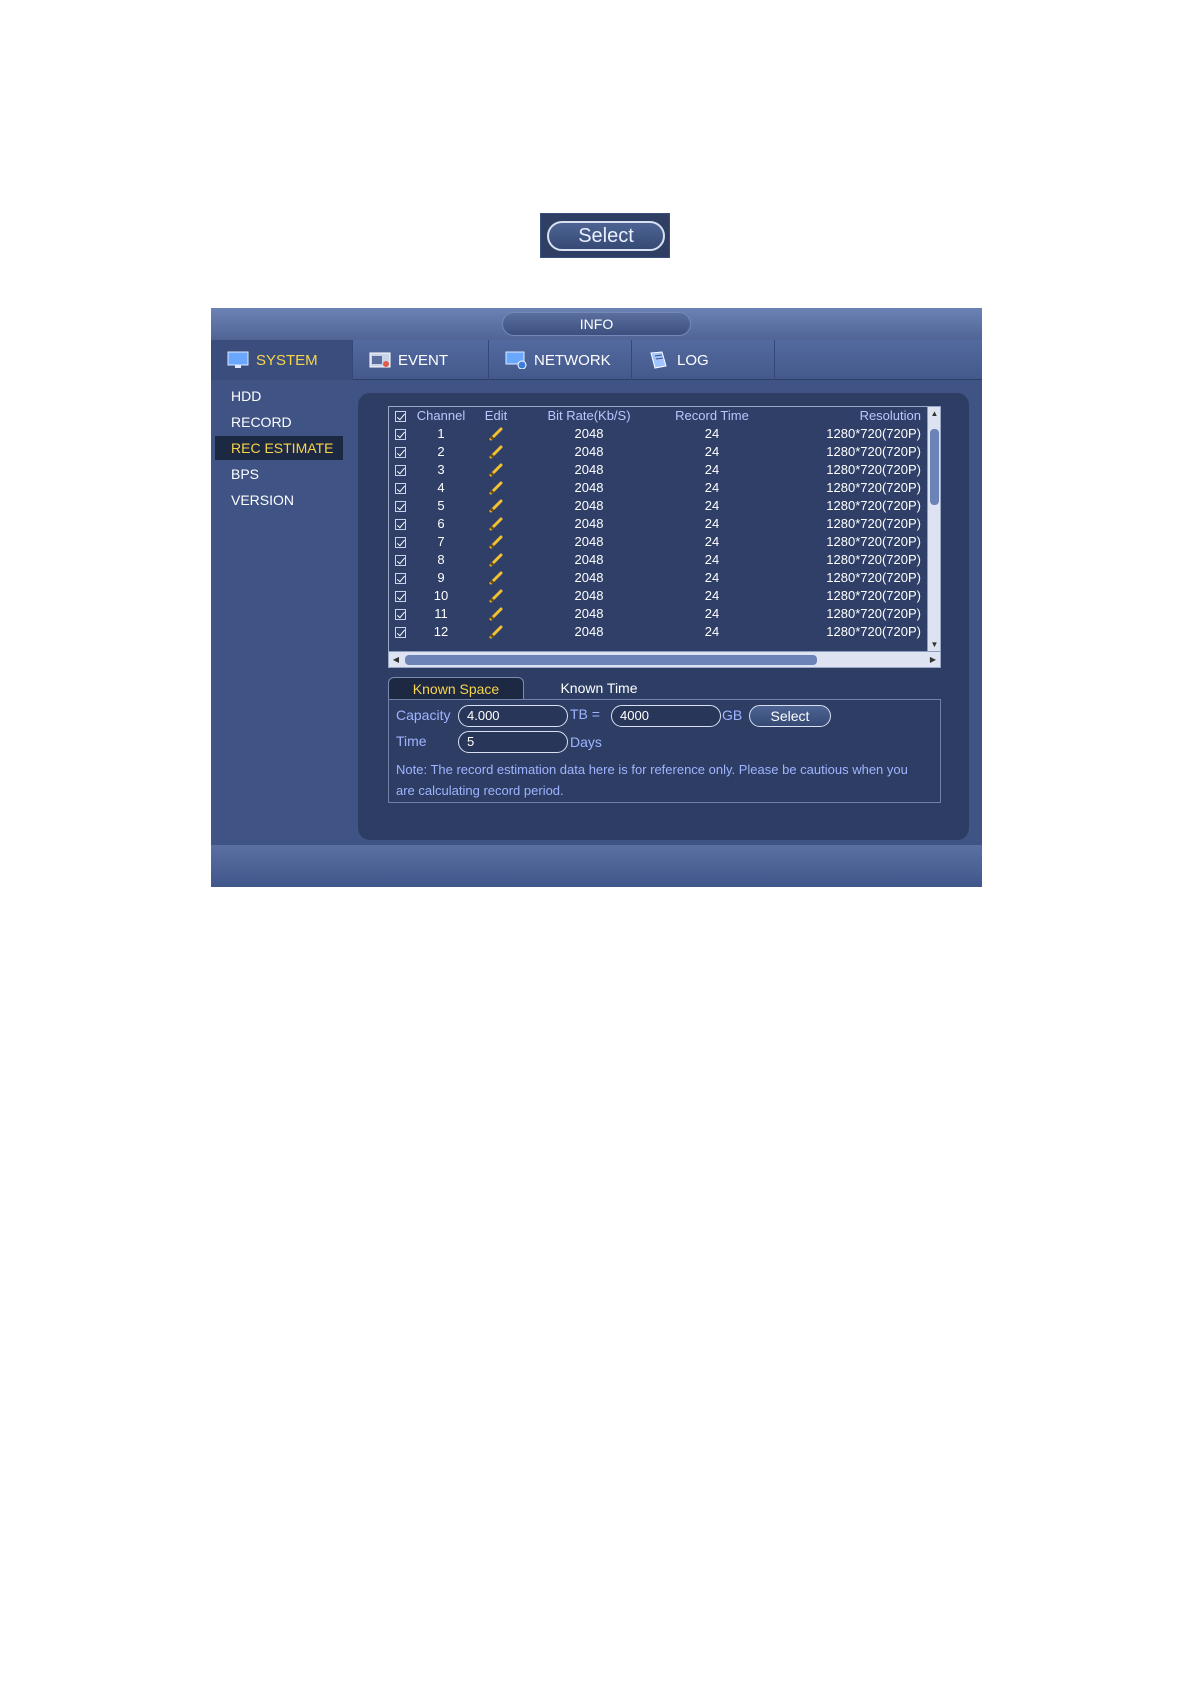 The height and width of the screenshot is (1684, 1191). I want to click on cell-channel: 11, so click(441, 613).